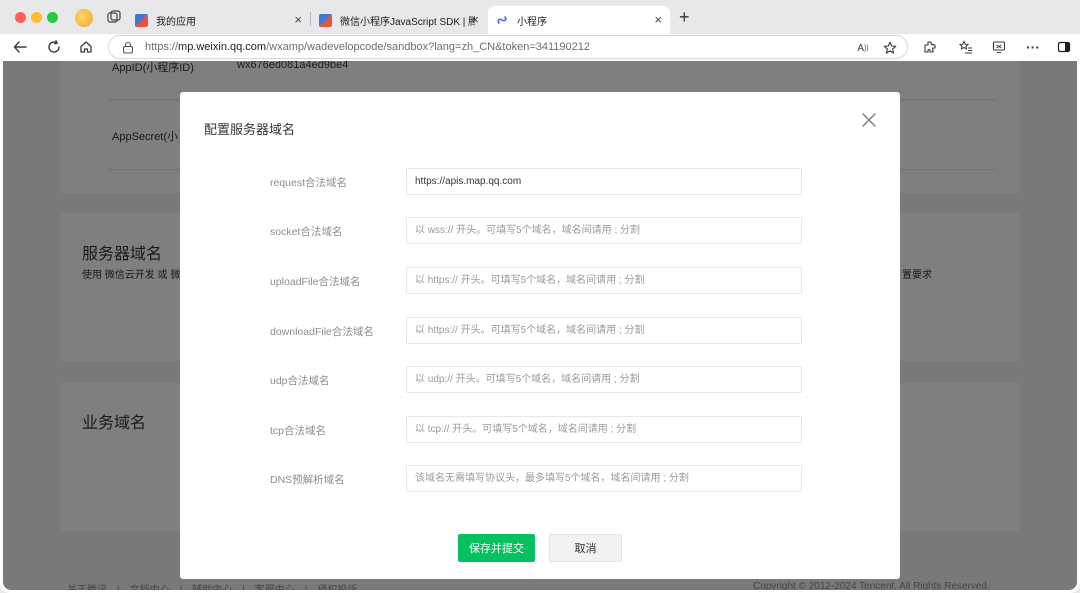  Describe the element at coordinates (407, 22) in the screenshot. I see `tab-title: 微信小程序JavaScript SDK | 腾讯` at that location.